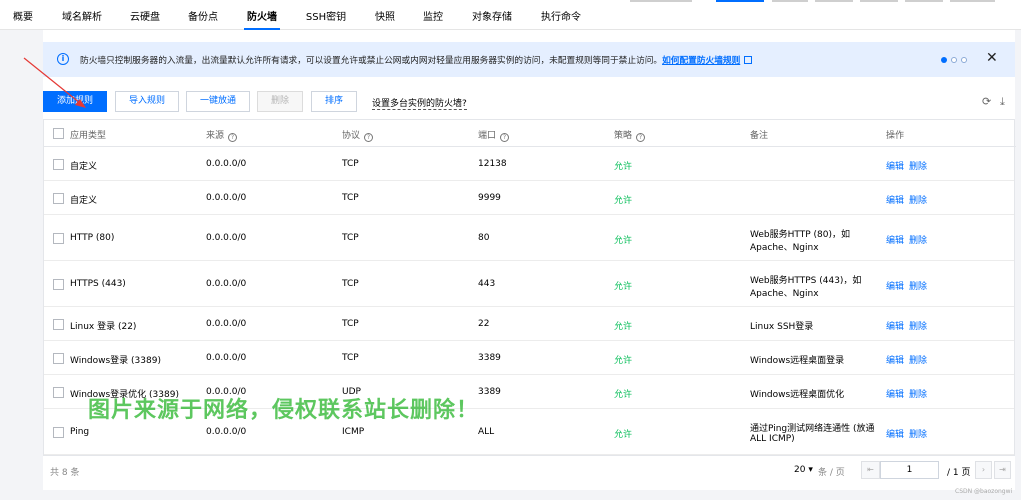  What do you see at coordinates (803, 470) in the screenshot?
I see `page-size-select: 20 ▾` at bounding box center [803, 470].